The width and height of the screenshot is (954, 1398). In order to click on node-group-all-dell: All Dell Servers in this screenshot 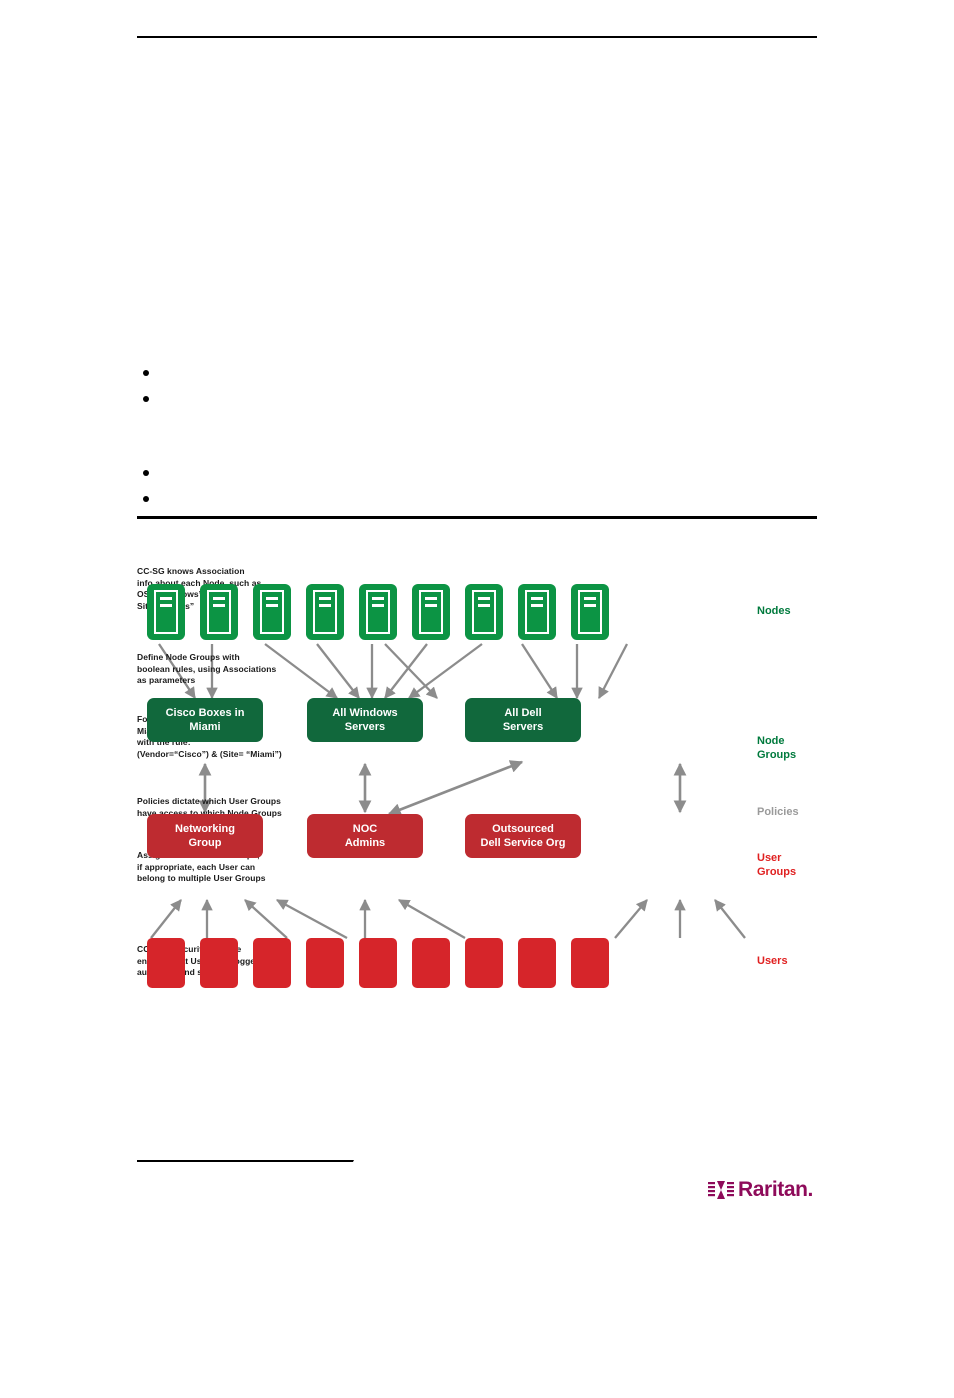, I will do `click(523, 720)`.